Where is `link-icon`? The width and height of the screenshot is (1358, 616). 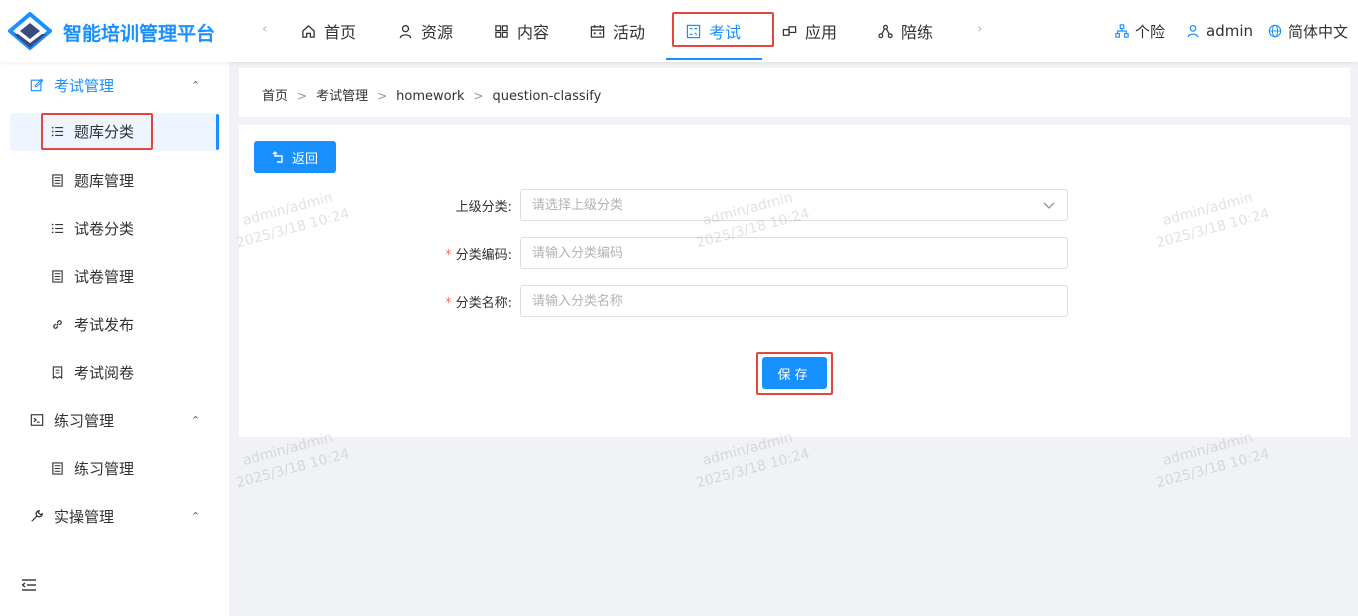 link-icon is located at coordinates (57, 324).